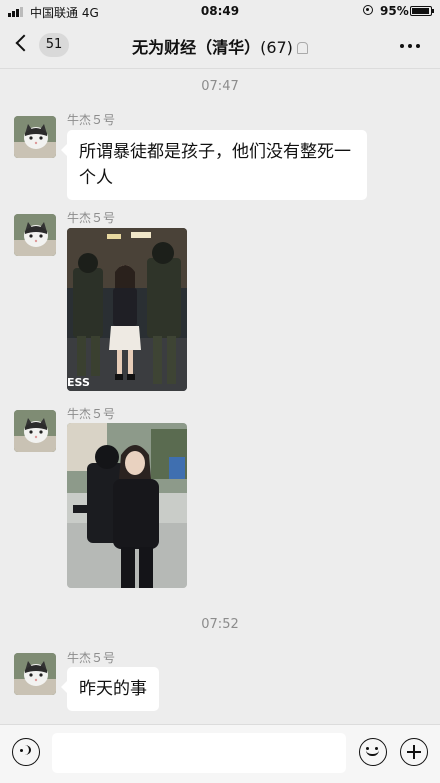 The height and width of the screenshot is (783, 440). I want to click on message-bubble: 昨天的事, so click(110, 689).